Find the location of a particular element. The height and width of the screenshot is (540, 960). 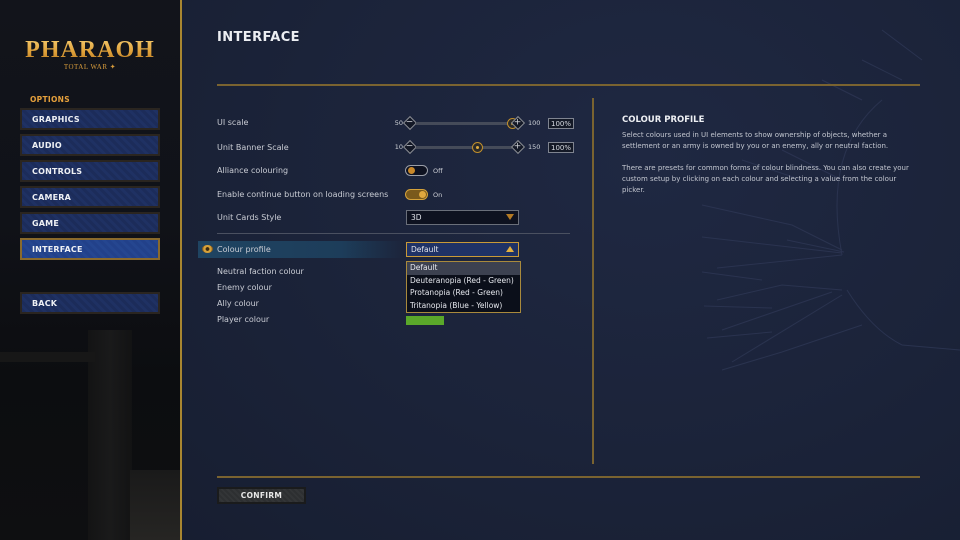

info-panel-divider is located at coordinates (593, 281).